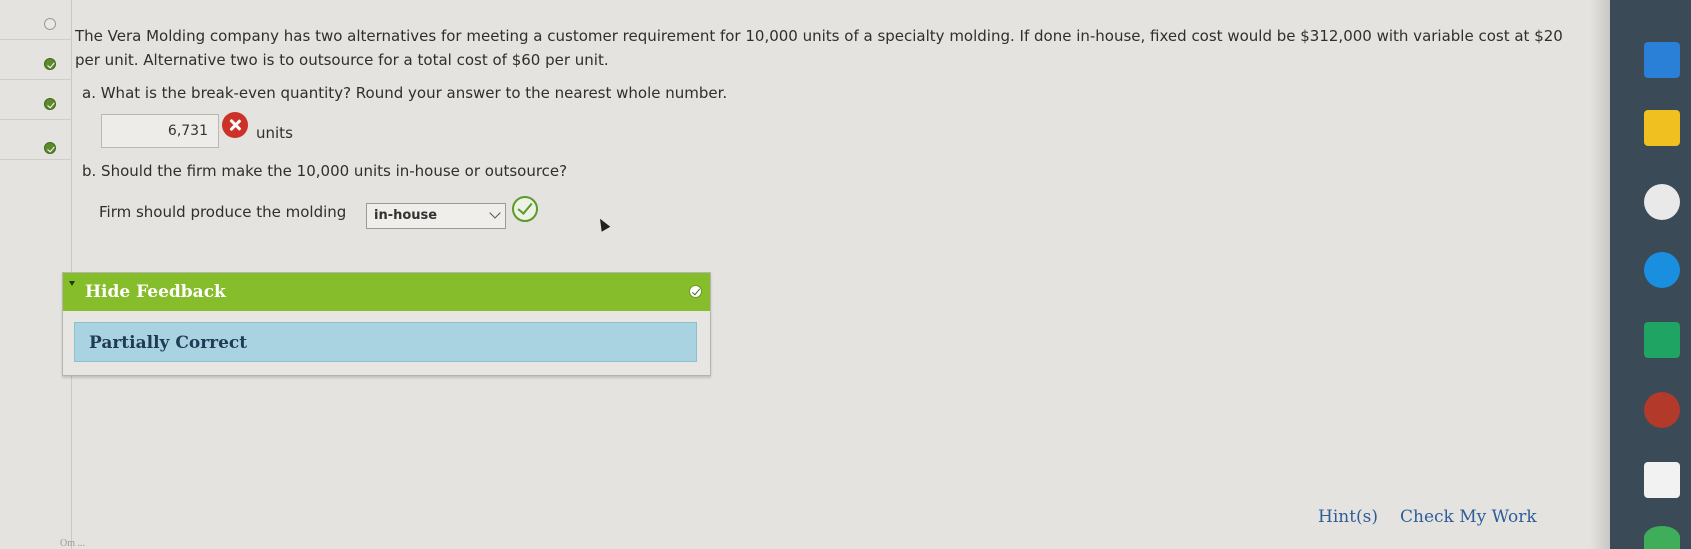 The height and width of the screenshot is (549, 1691). Describe the element at coordinates (1662, 410) in the screenshot. I see `grade-app-icon` at that location.